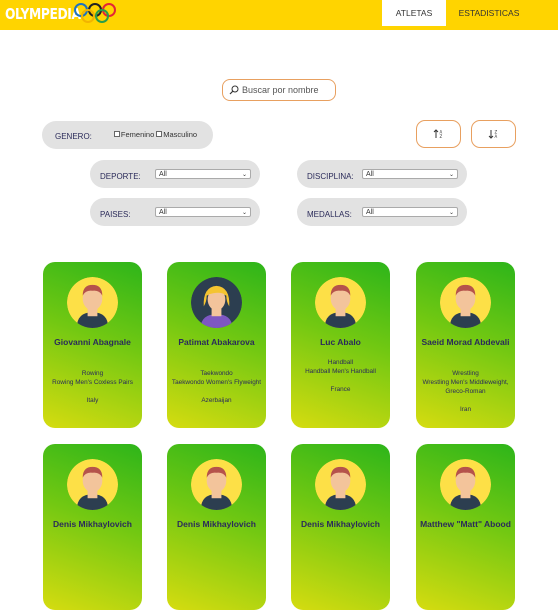 The height and width of the screenshot is (610, 558). I want to click on athlete-name: Saeid Morad Abdevali, so click(465, 342).